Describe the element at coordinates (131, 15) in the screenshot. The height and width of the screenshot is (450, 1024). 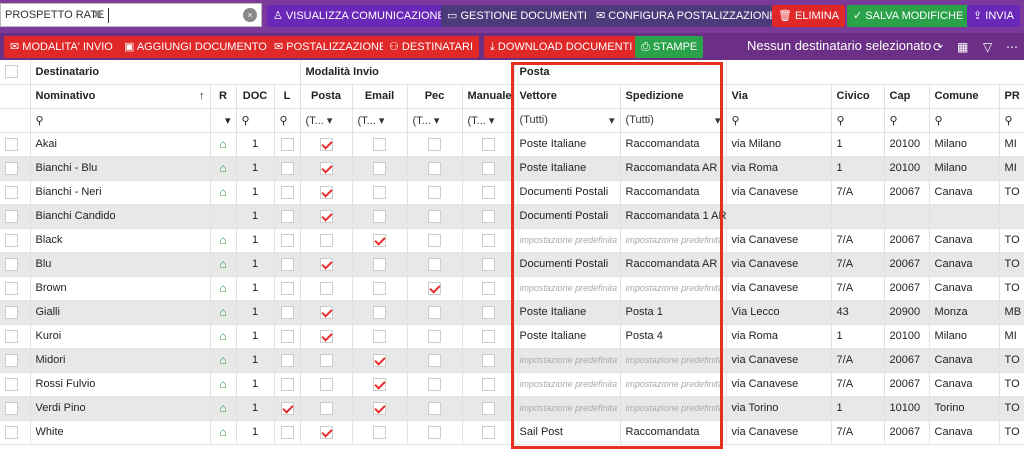
I see `search-box: PROSPETTO RATE ✖ ×` at that location.